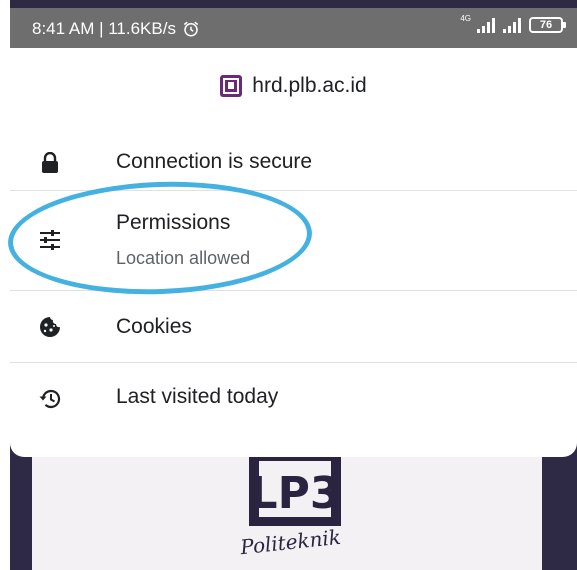 The height and width of the screenshot is (570, 577). I want to click on battery-level: 76, so click(546, 25).